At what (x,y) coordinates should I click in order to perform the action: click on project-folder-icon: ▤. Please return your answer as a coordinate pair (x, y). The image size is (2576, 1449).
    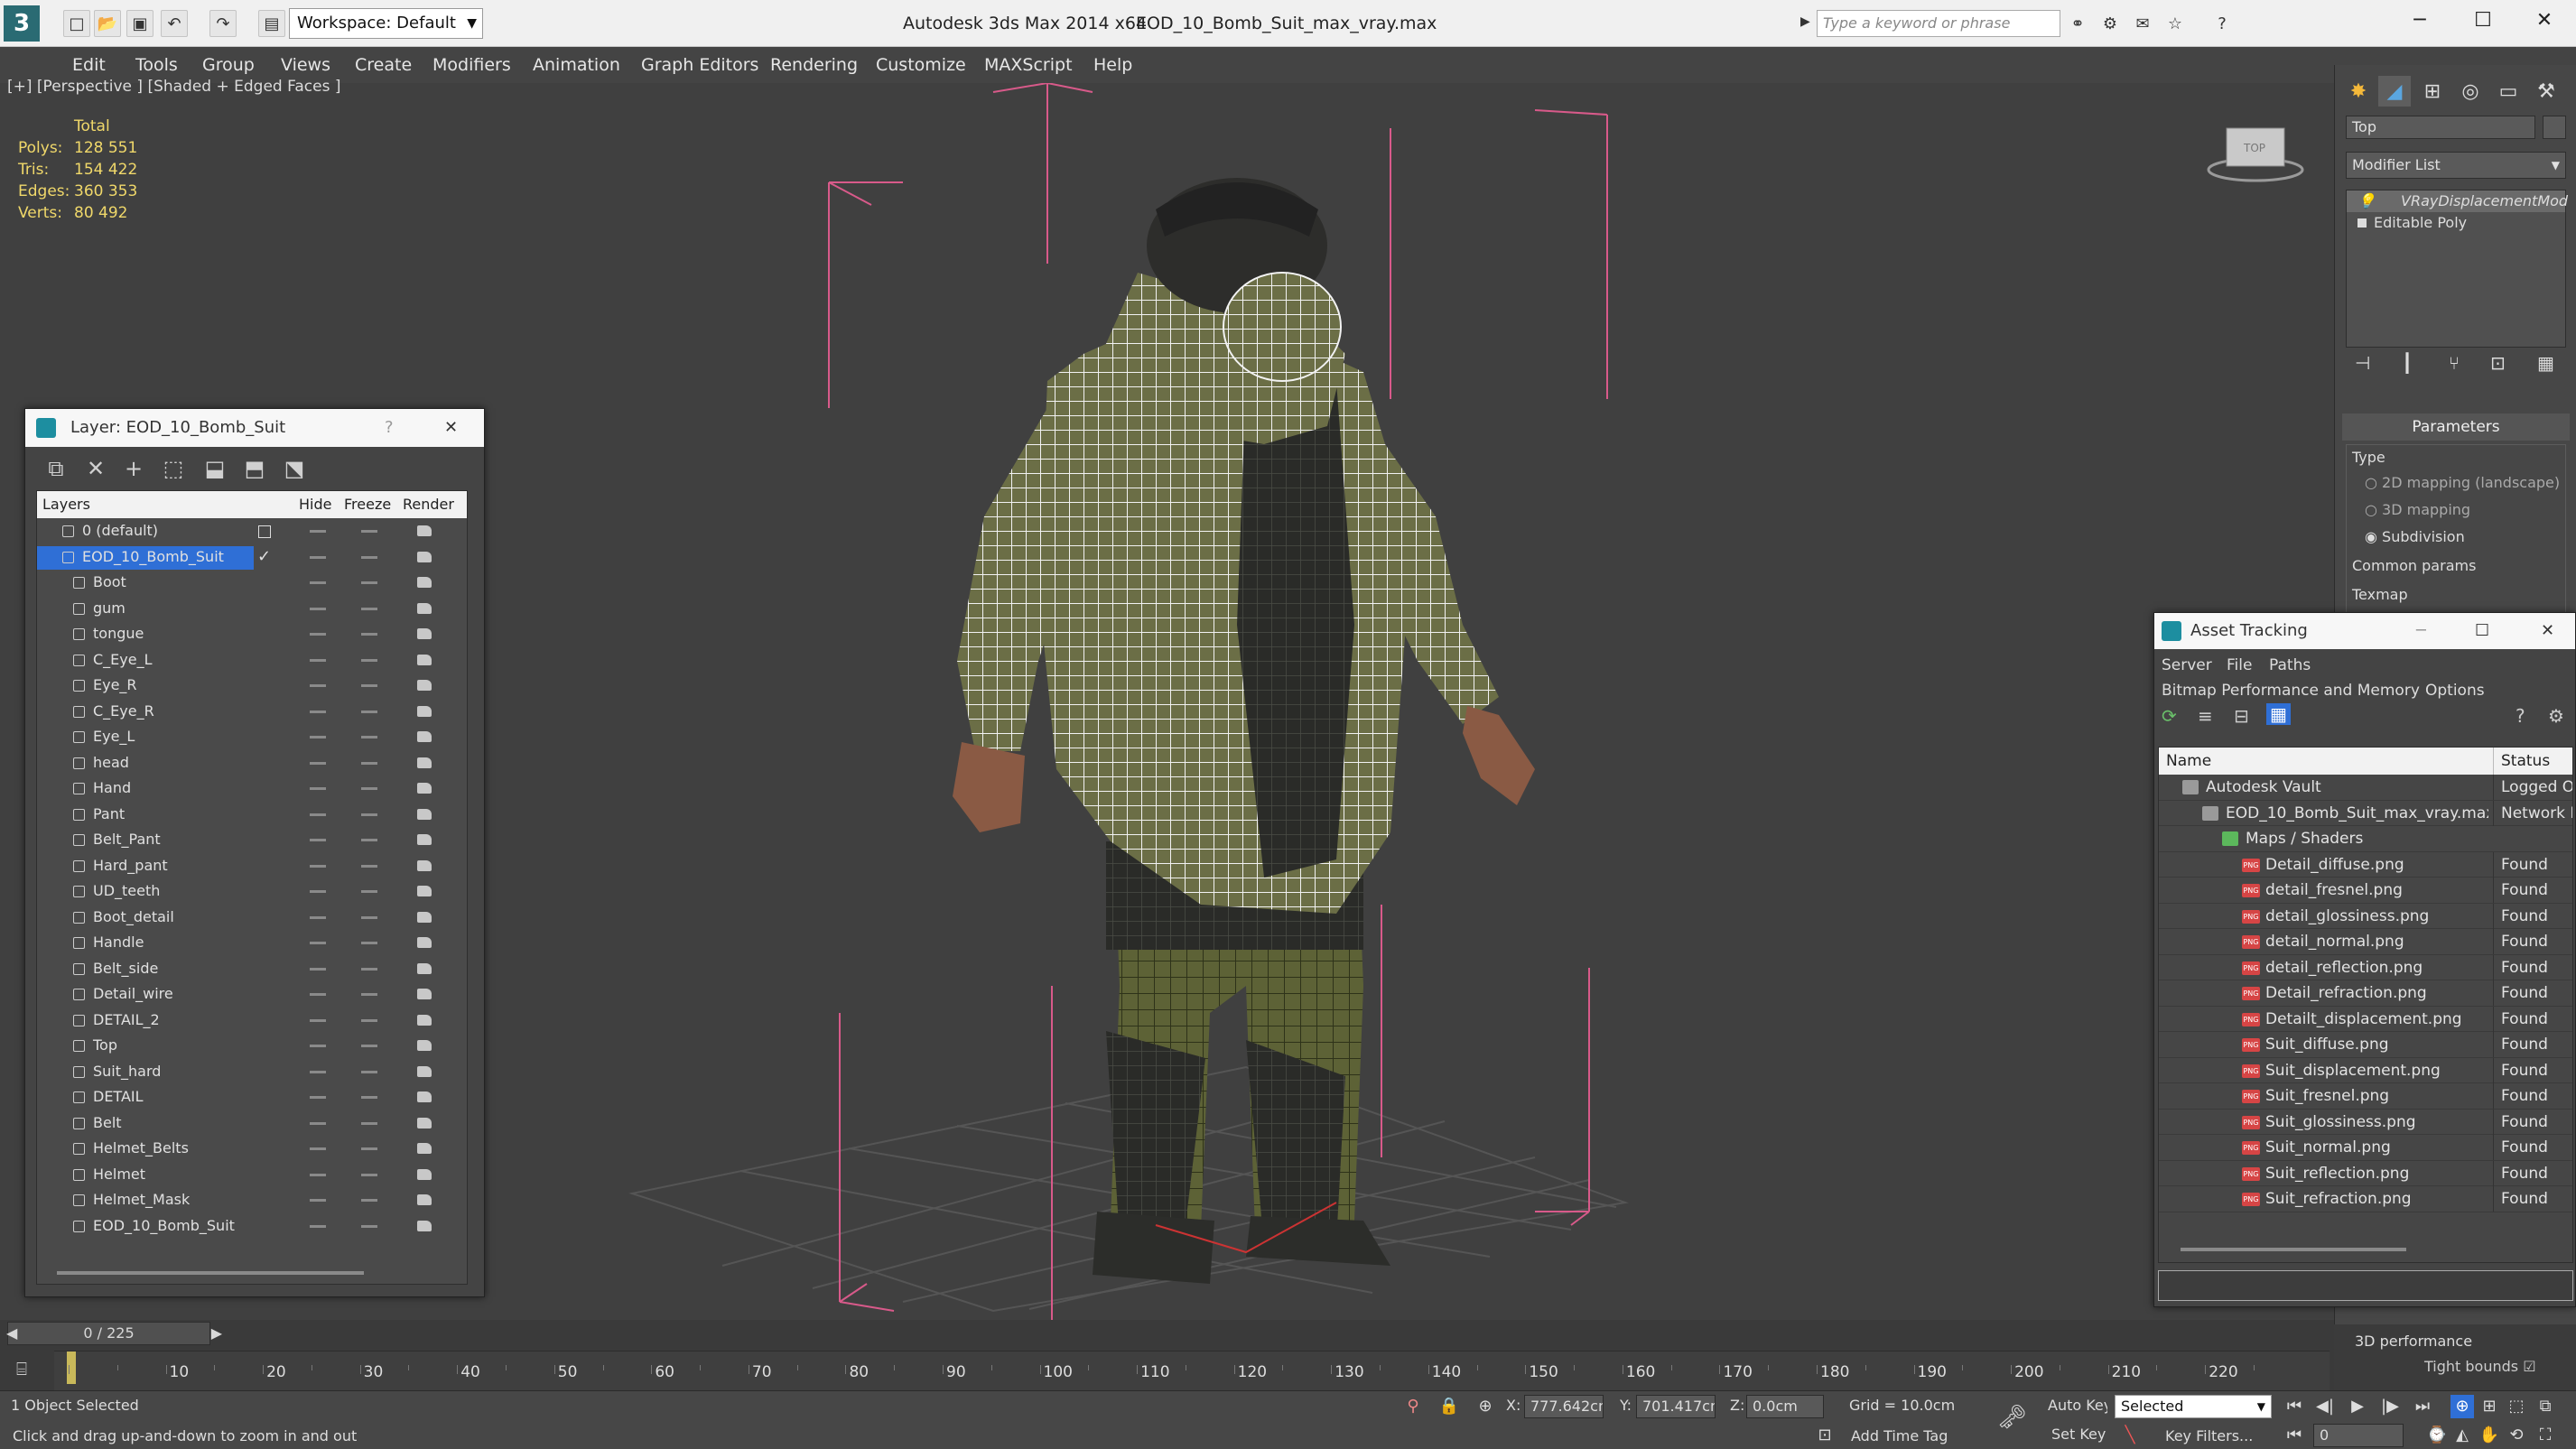
    Looking at the image, I should click on (271, 23).